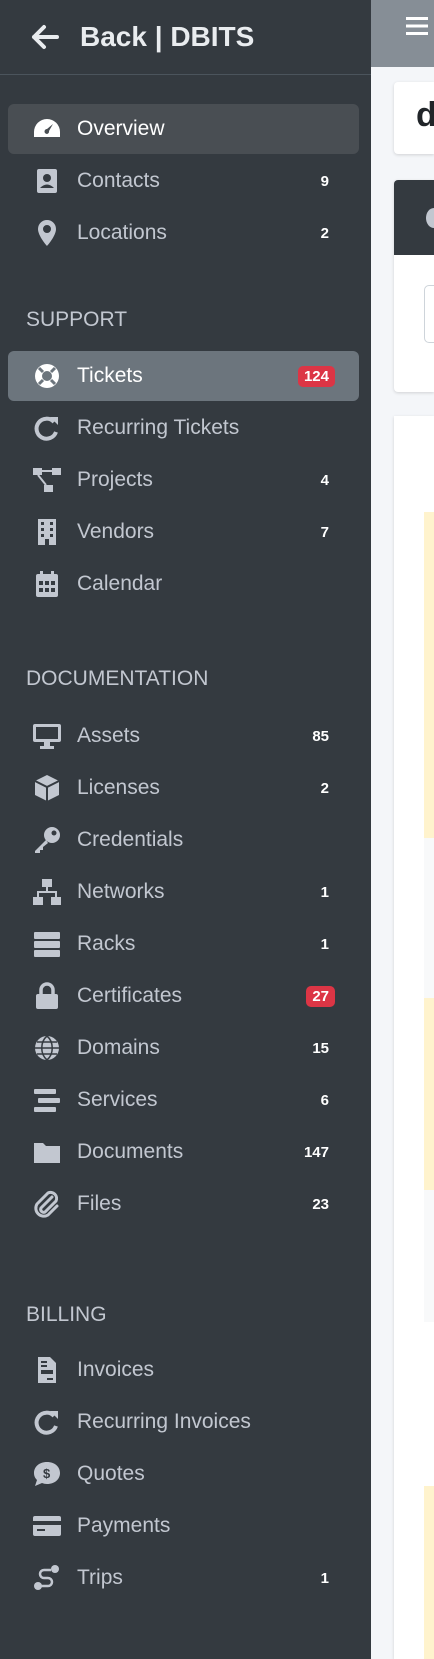 This screenshot has height=1659, width=434. I want to click on map-marker-icon, so click(49, 233).